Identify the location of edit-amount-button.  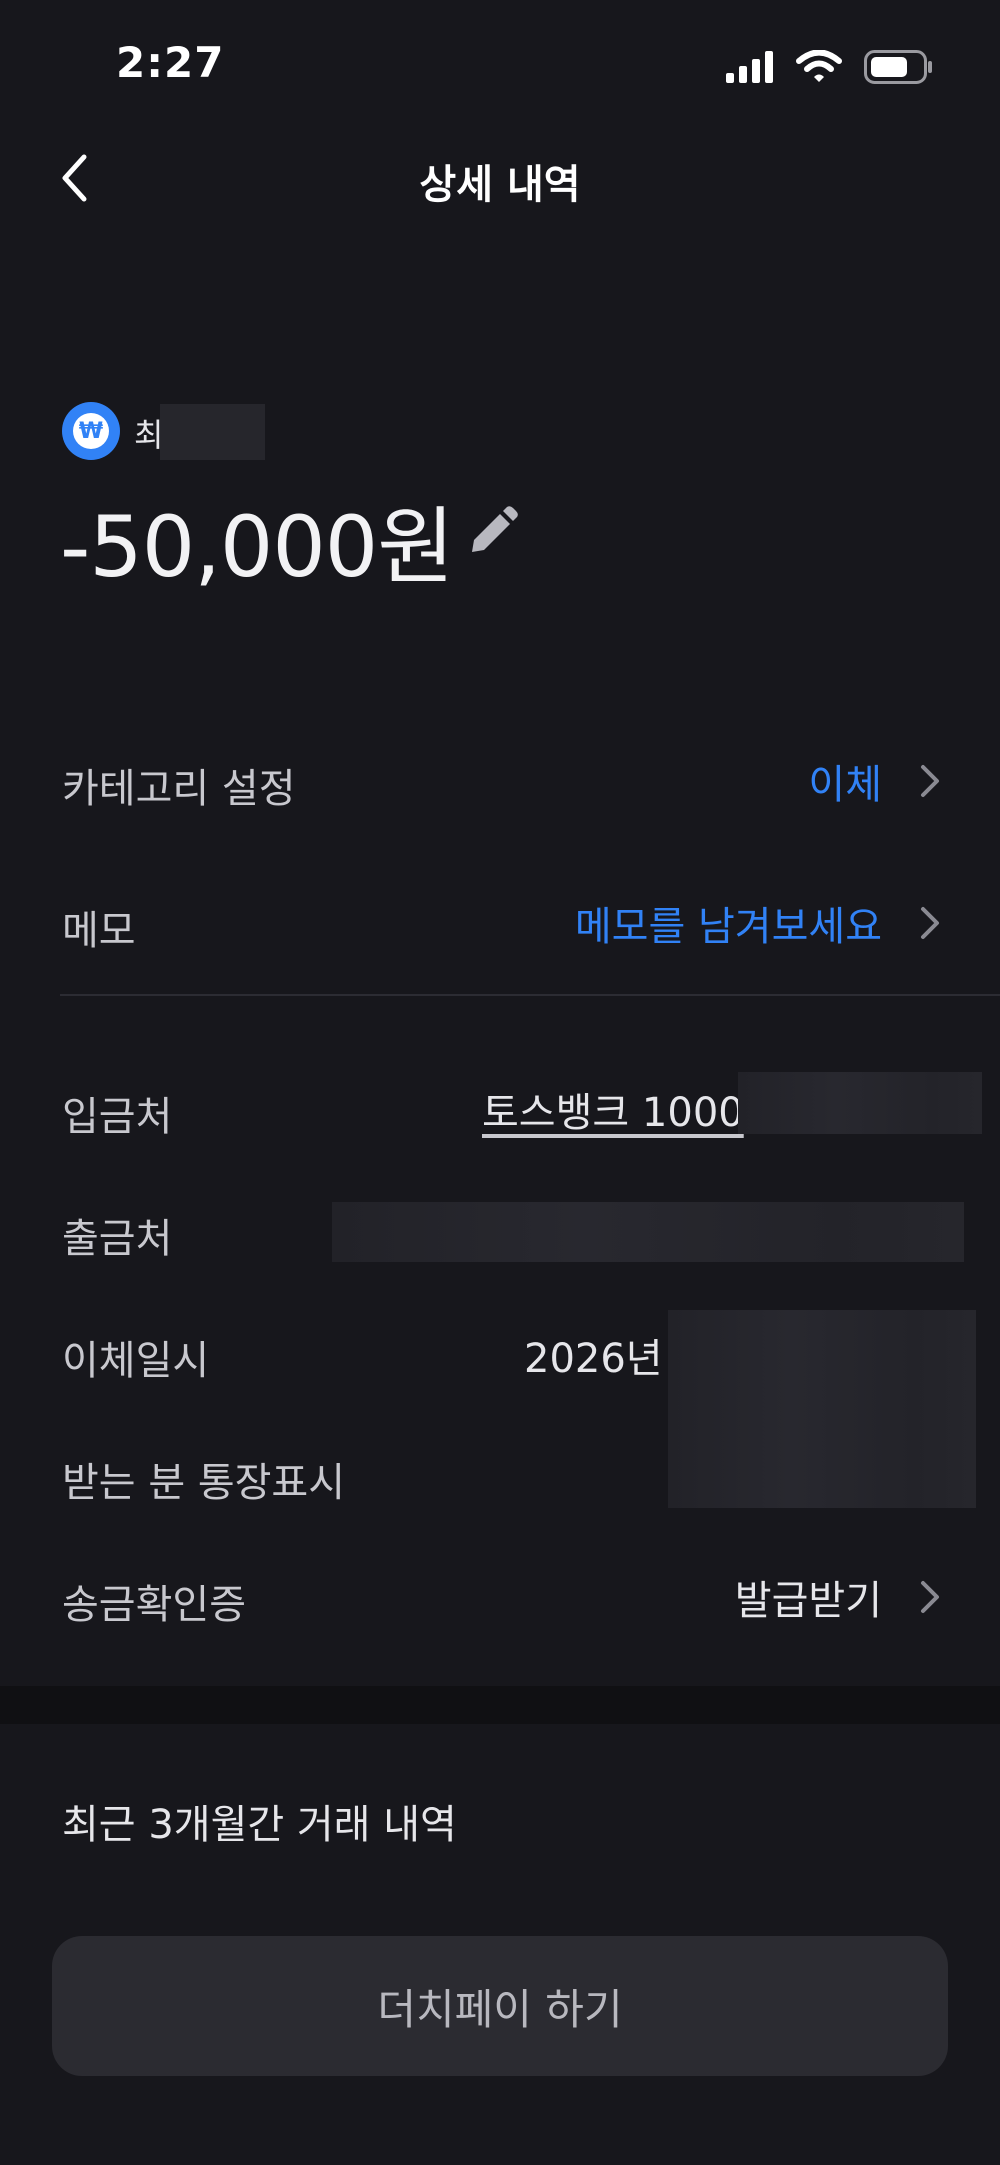
(492, 532).